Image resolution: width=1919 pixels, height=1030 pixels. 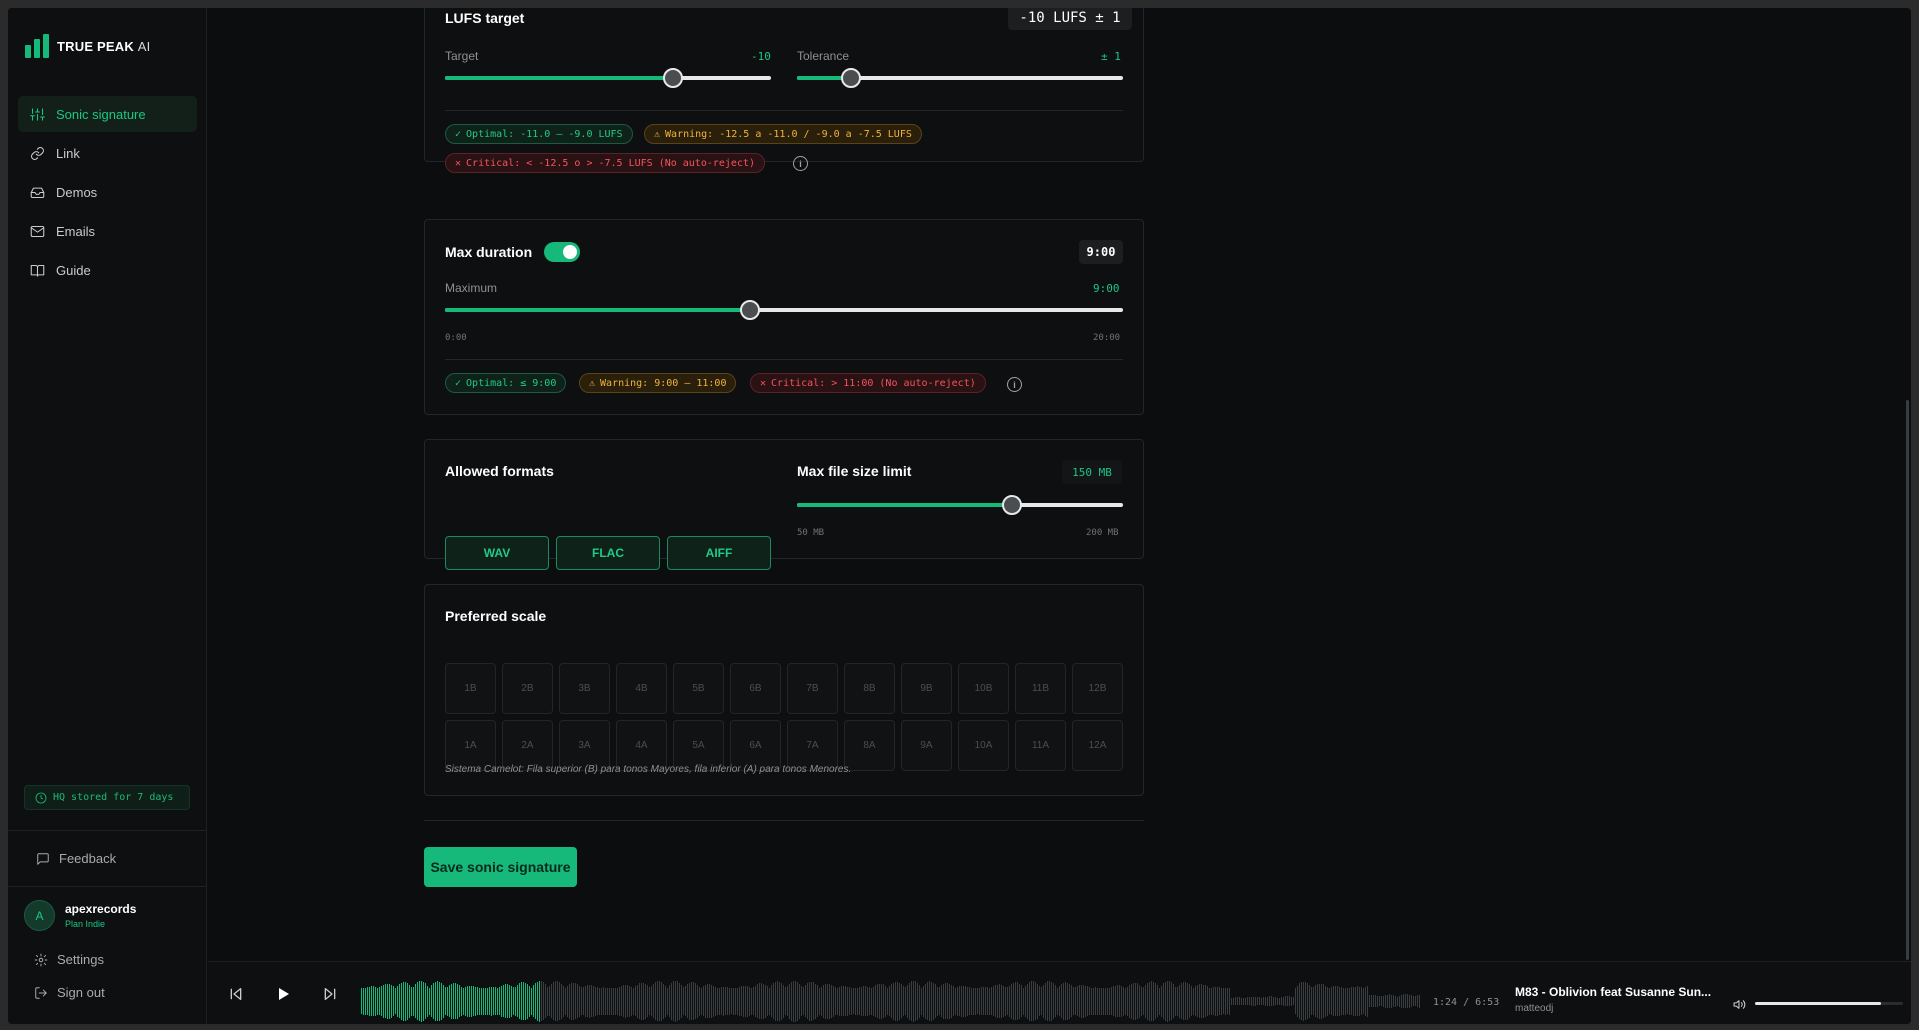 What do you see at coordinates (812, 688) in the screenshot?
I see `key-7b-button: 7B` at bounding box center [812, 688].